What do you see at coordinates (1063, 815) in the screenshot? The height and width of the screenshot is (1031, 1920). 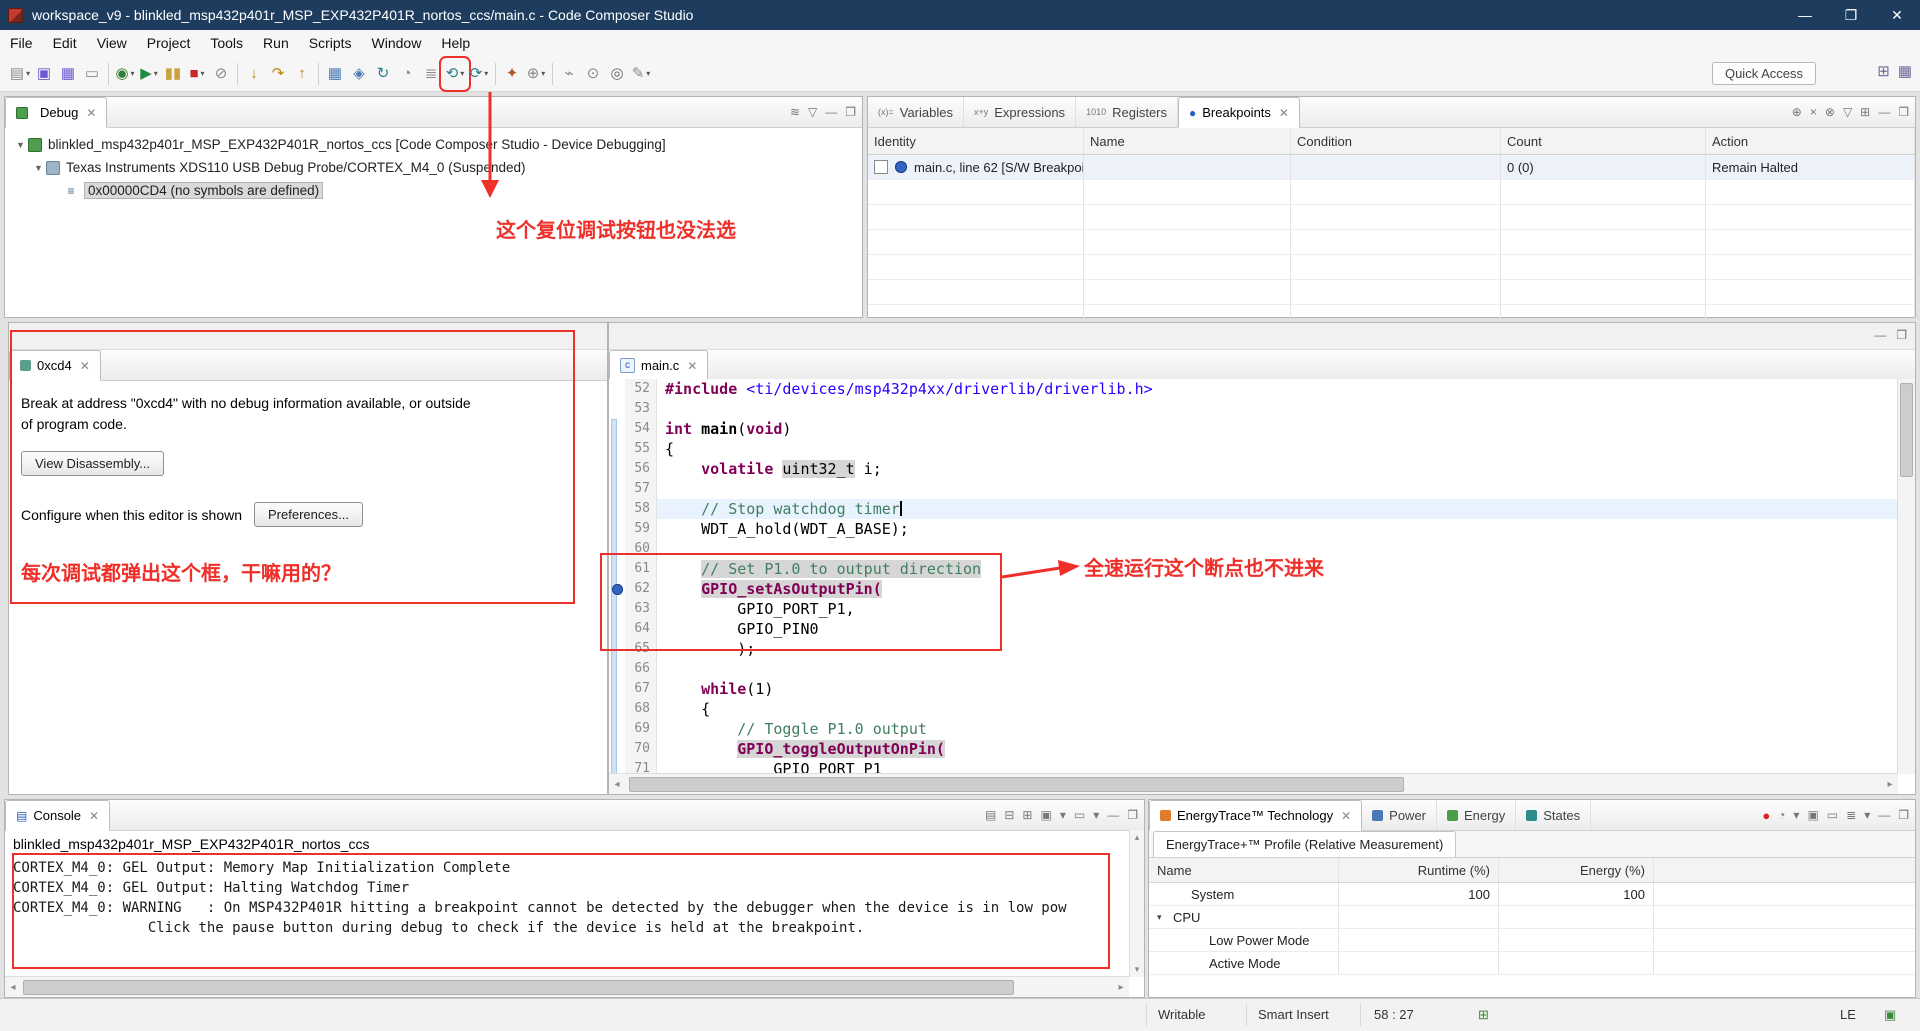 I see `display-selected-icon: ▾` at bounding box center [1063, 815].